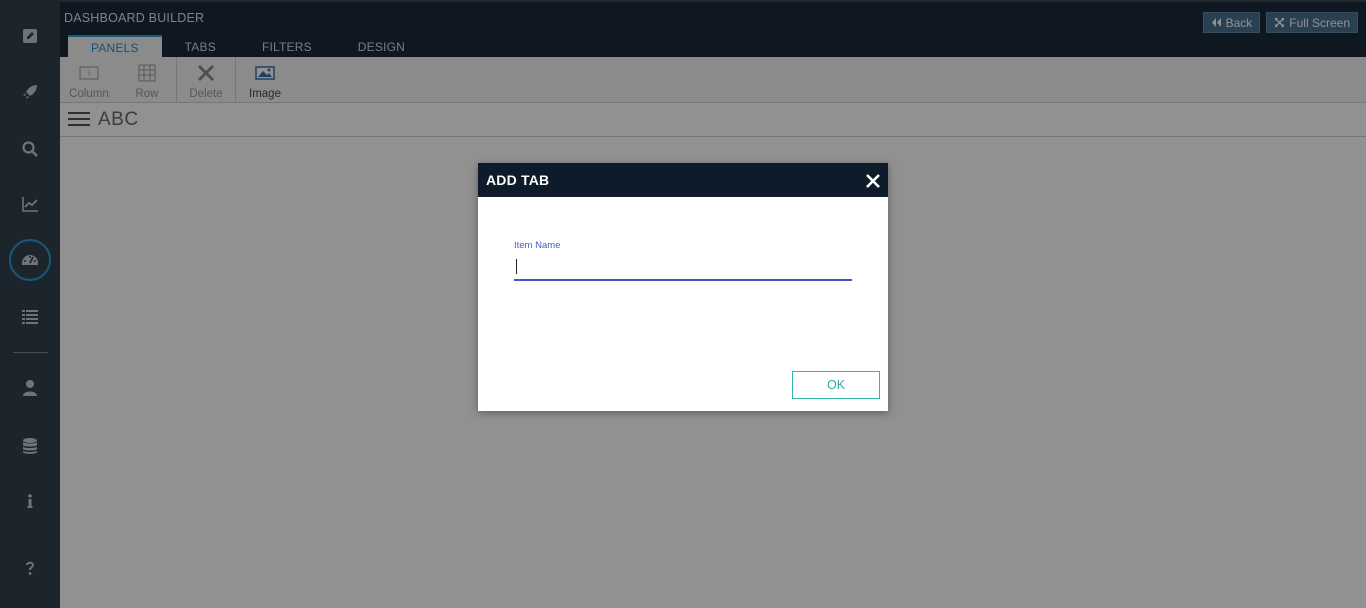 The image size is (1366, 608). What do you see at coordinates (537, 245) in the screenshot?
I see `item-name-label: Item Name` at bounding box center [537, 245].